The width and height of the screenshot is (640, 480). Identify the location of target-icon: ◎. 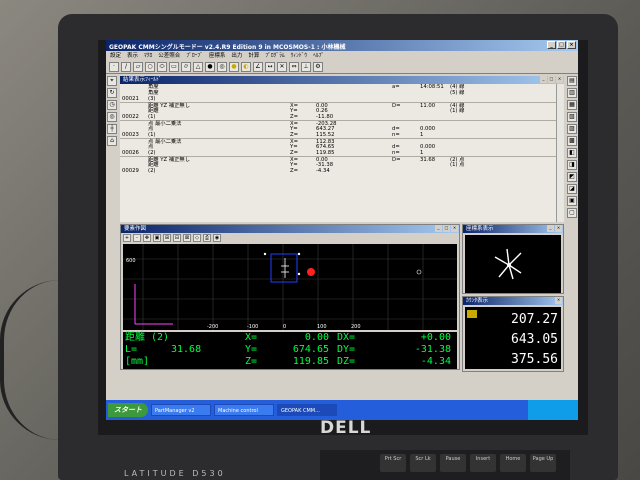
(112, 117).